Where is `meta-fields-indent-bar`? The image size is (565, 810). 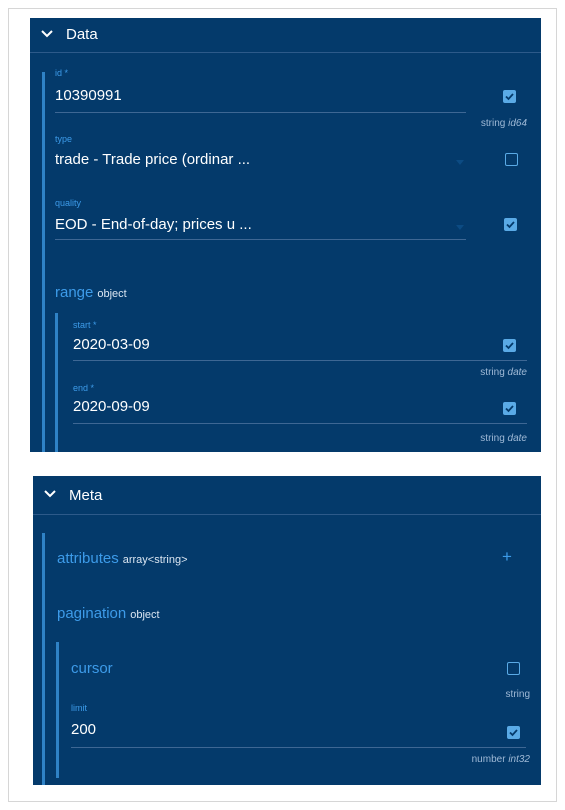 meta-fields-indent-bar is located at coordinates (43, 659).